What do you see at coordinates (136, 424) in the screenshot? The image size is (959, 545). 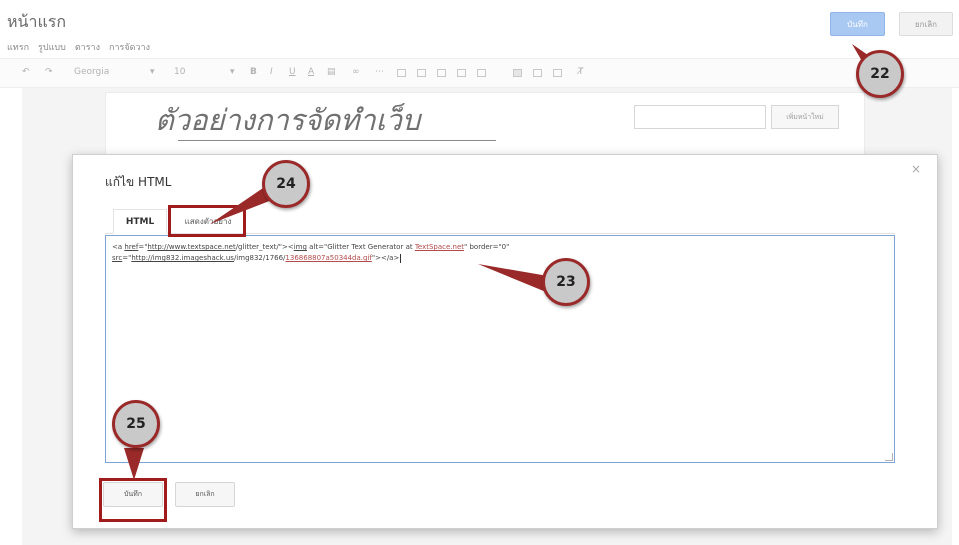 I see `callout-25: 25` at bounding box center [136, 424].